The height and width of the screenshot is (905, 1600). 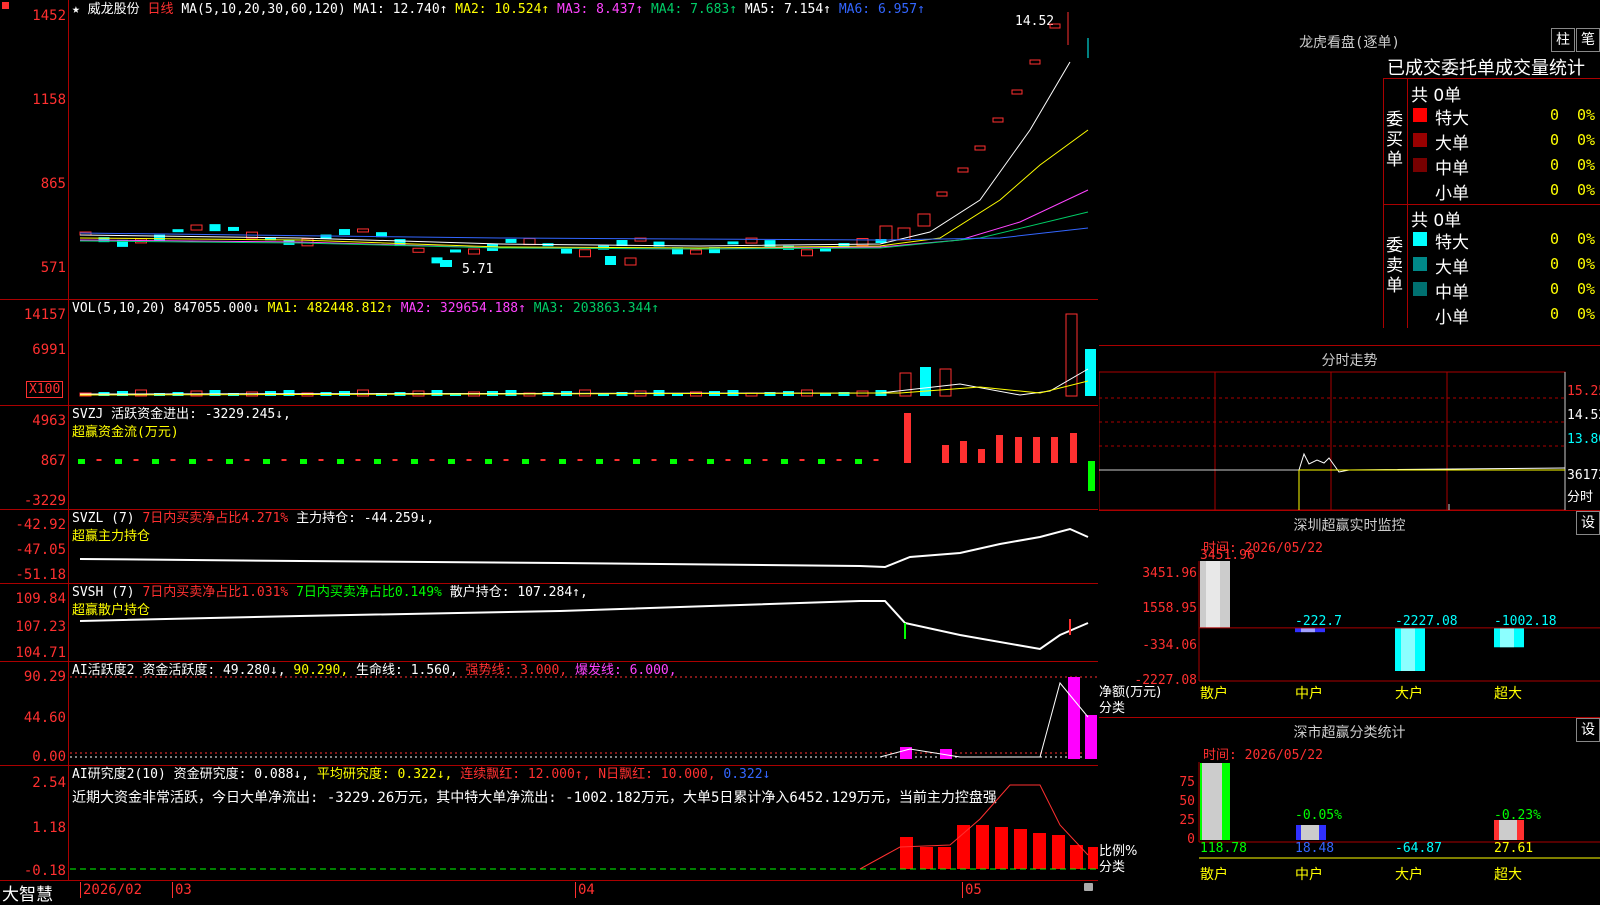 I want to click on intraday-price: 14.52, so click(x=1583, y=415).